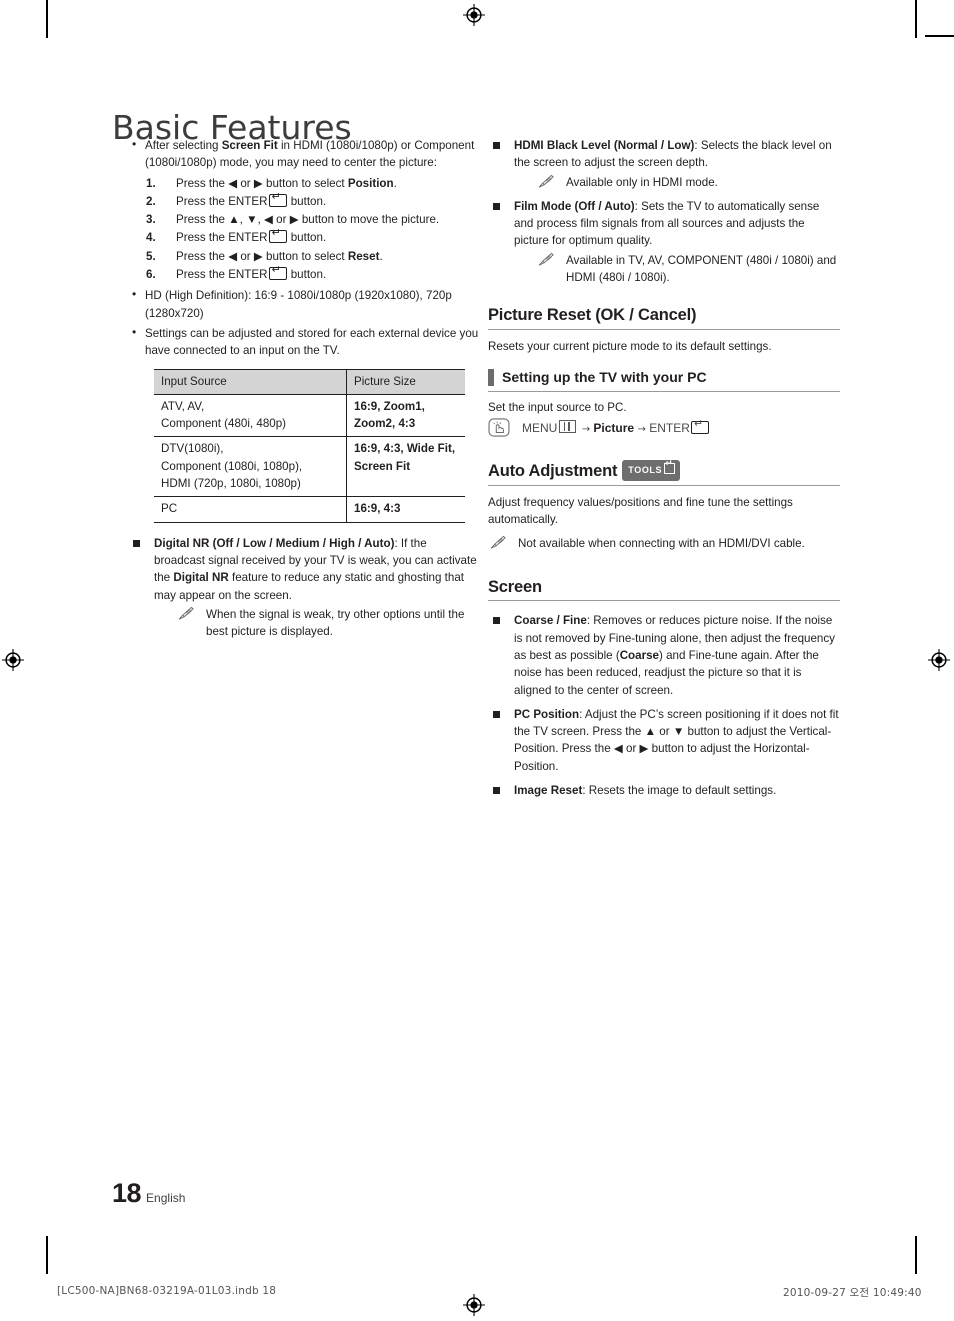 The width and height of the screenshot is (954, 1321). I want to click on step-6-number: 6., so click(151, 275).